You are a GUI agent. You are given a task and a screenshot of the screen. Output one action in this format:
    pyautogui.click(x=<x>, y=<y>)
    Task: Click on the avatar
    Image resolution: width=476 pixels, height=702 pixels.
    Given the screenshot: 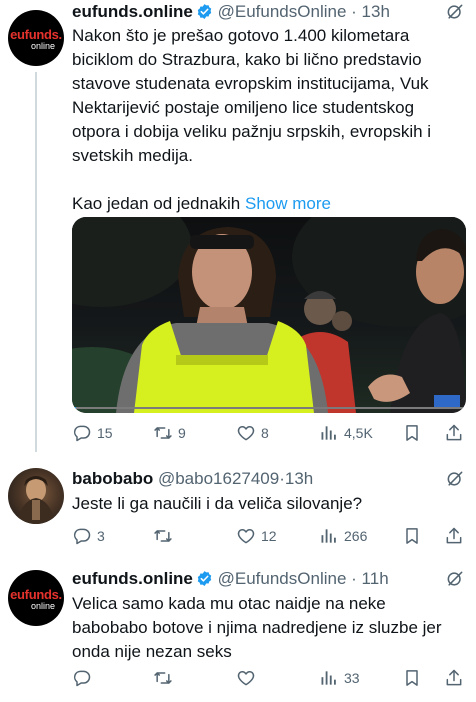 What is the action you would take?
    pyautogui.click(x=36, y=496)
    